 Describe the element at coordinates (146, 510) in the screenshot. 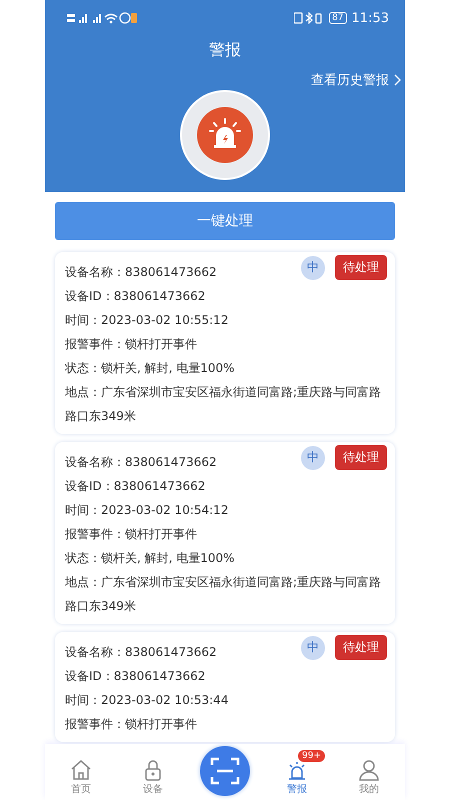

I see `alert-detail: 时间：2023-03-02 10:54:12` at that location.